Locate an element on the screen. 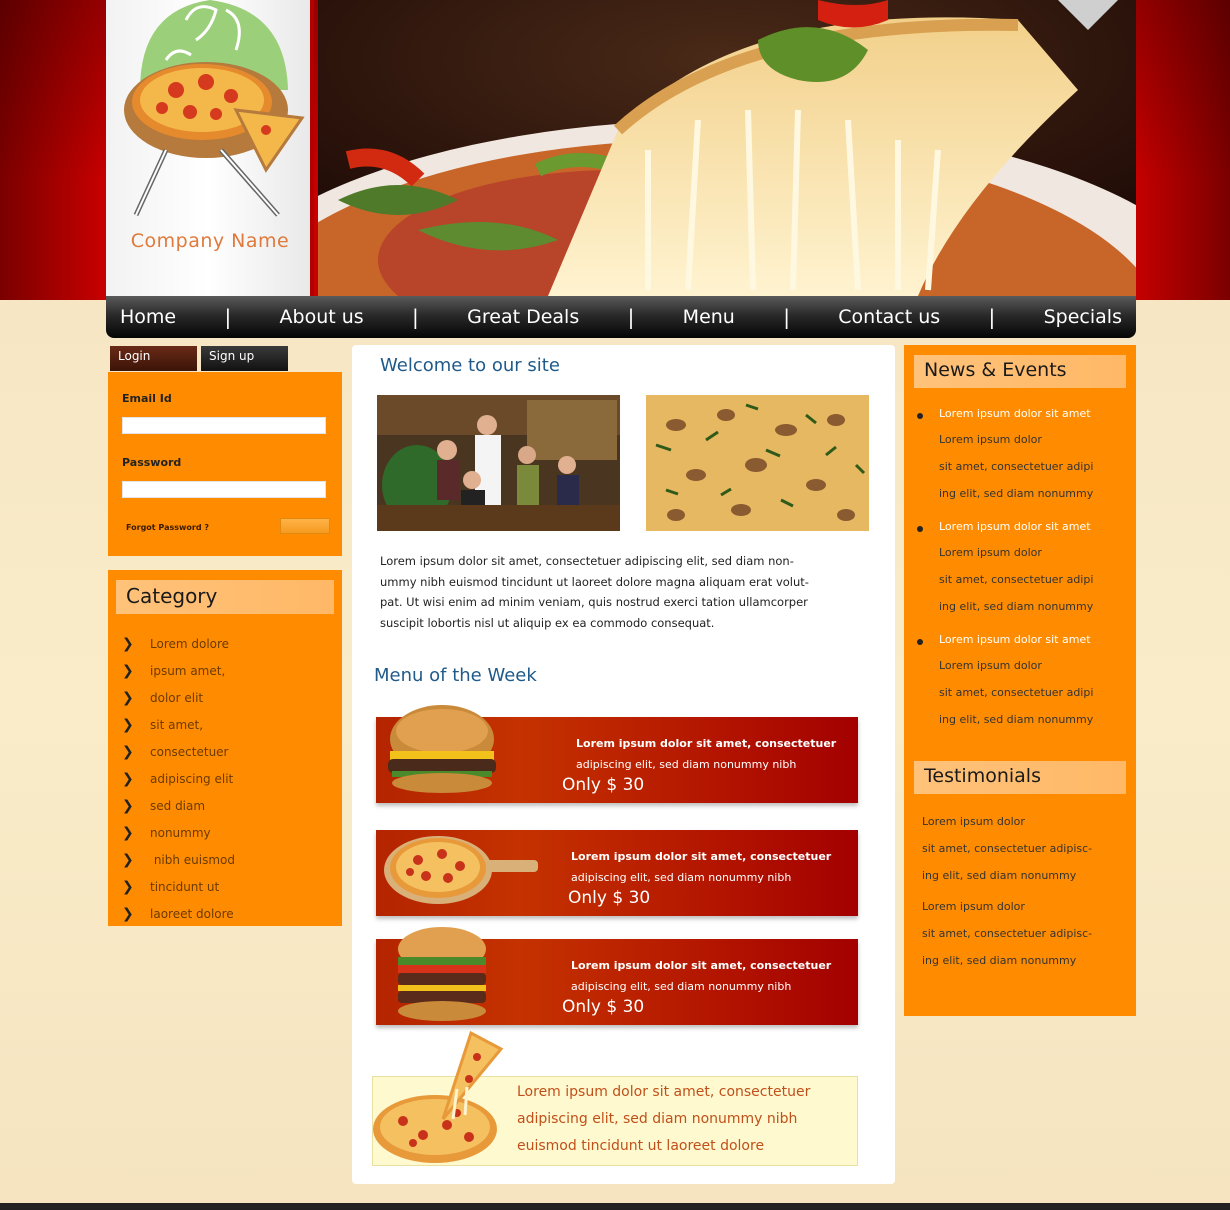  welcome-title: Welcome to our site is located at coordinates (470, 365).